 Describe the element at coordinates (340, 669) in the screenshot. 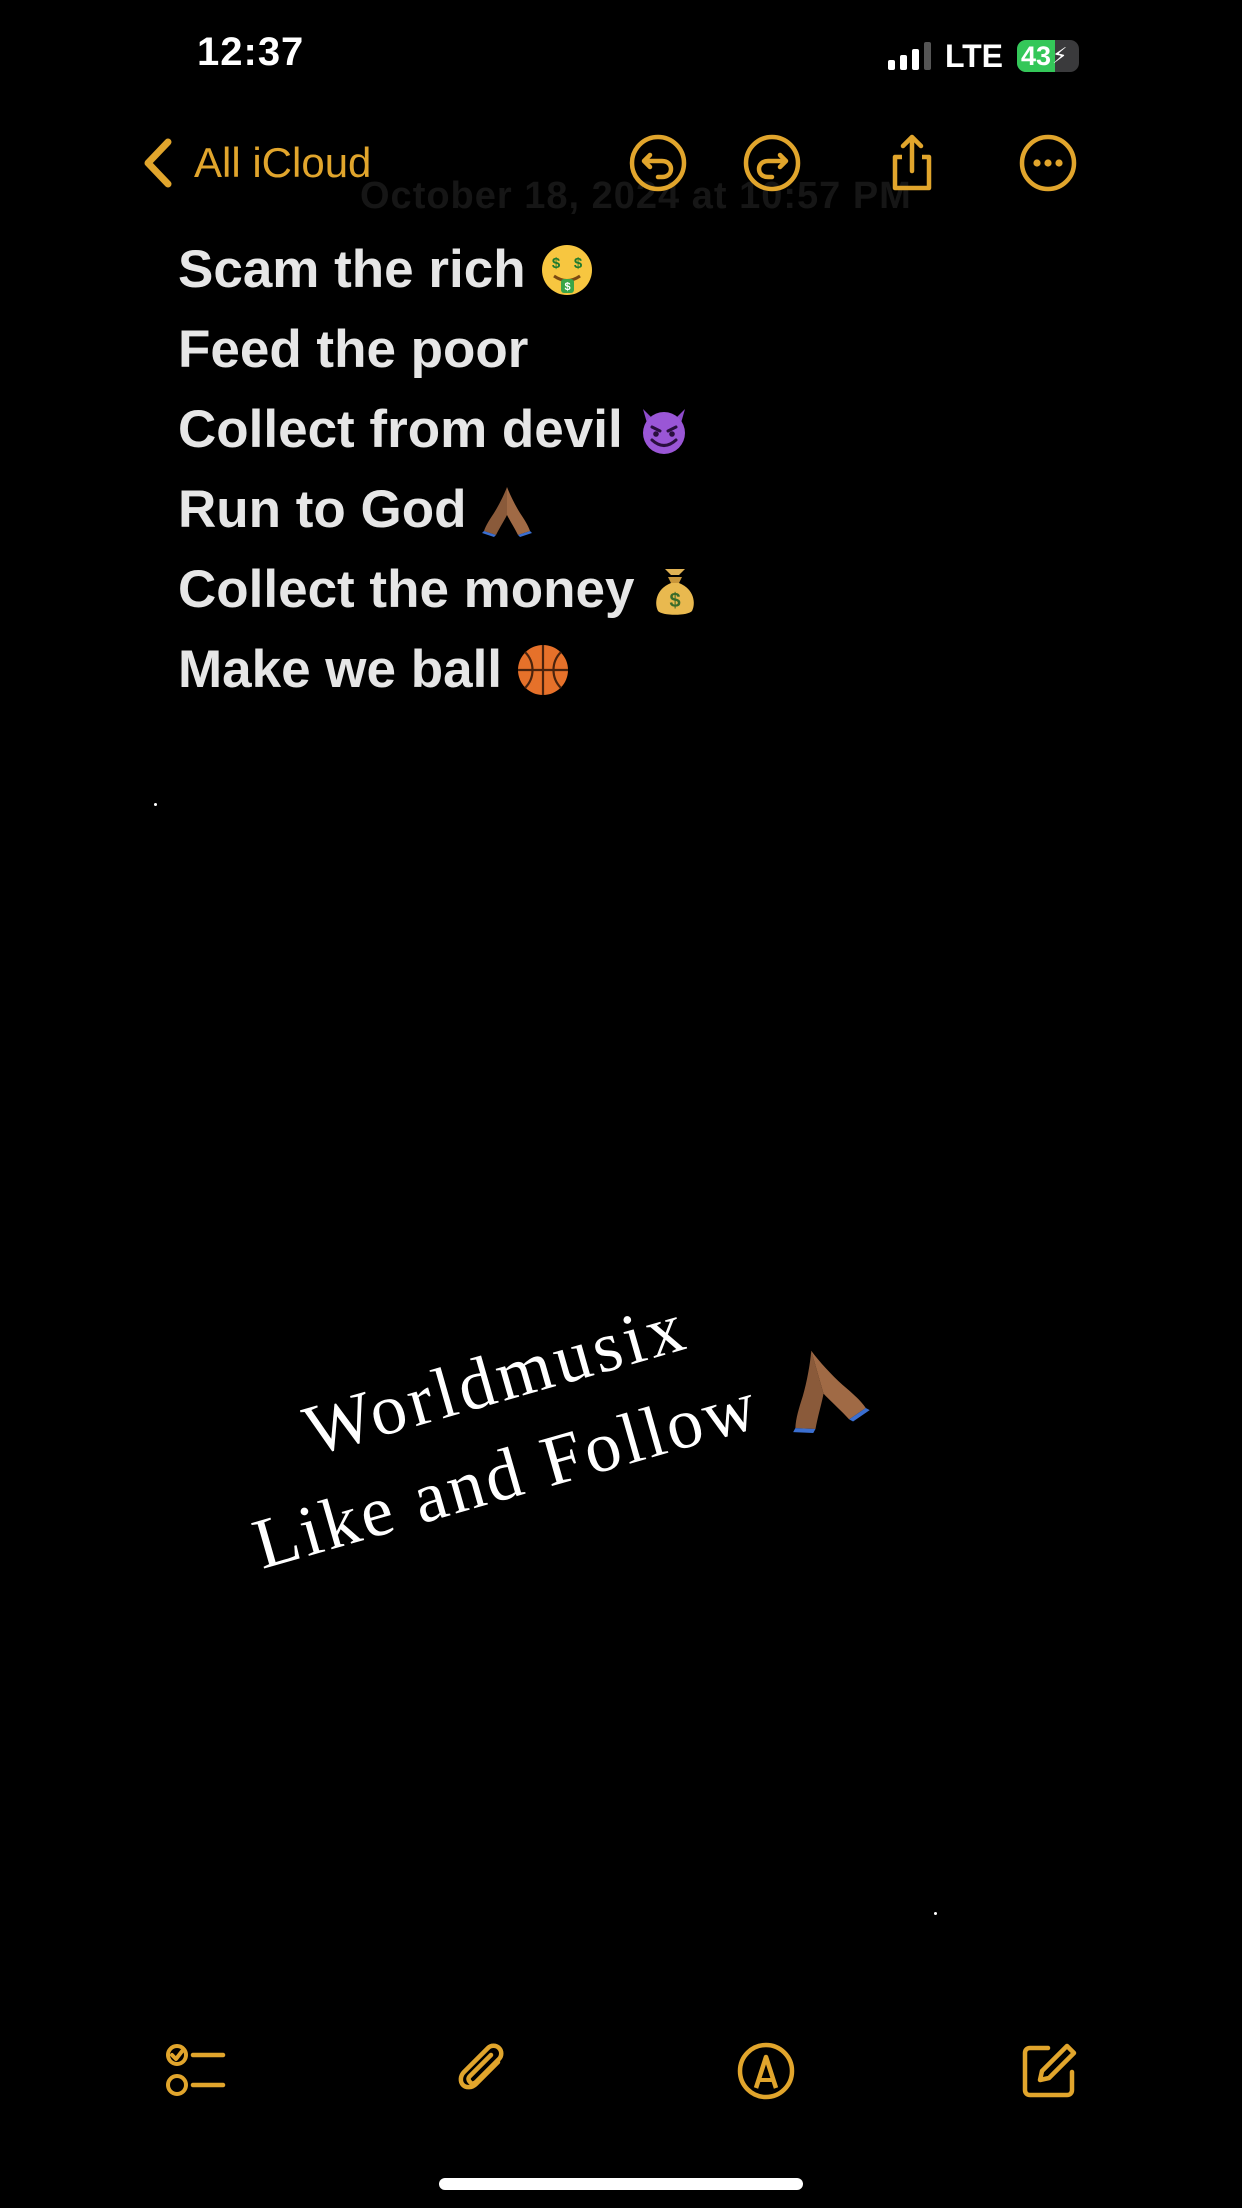

I see `note-line-text: Make we ball` at that location.